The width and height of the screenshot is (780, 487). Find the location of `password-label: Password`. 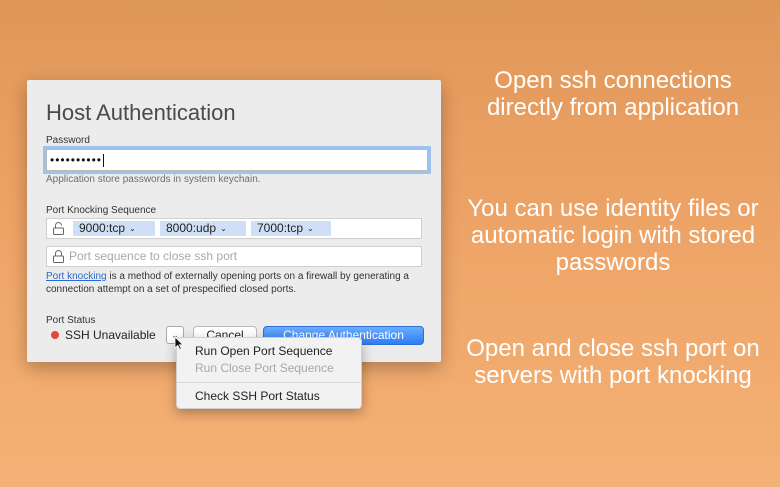

password-label: Password is located at coordinates (68, 140).